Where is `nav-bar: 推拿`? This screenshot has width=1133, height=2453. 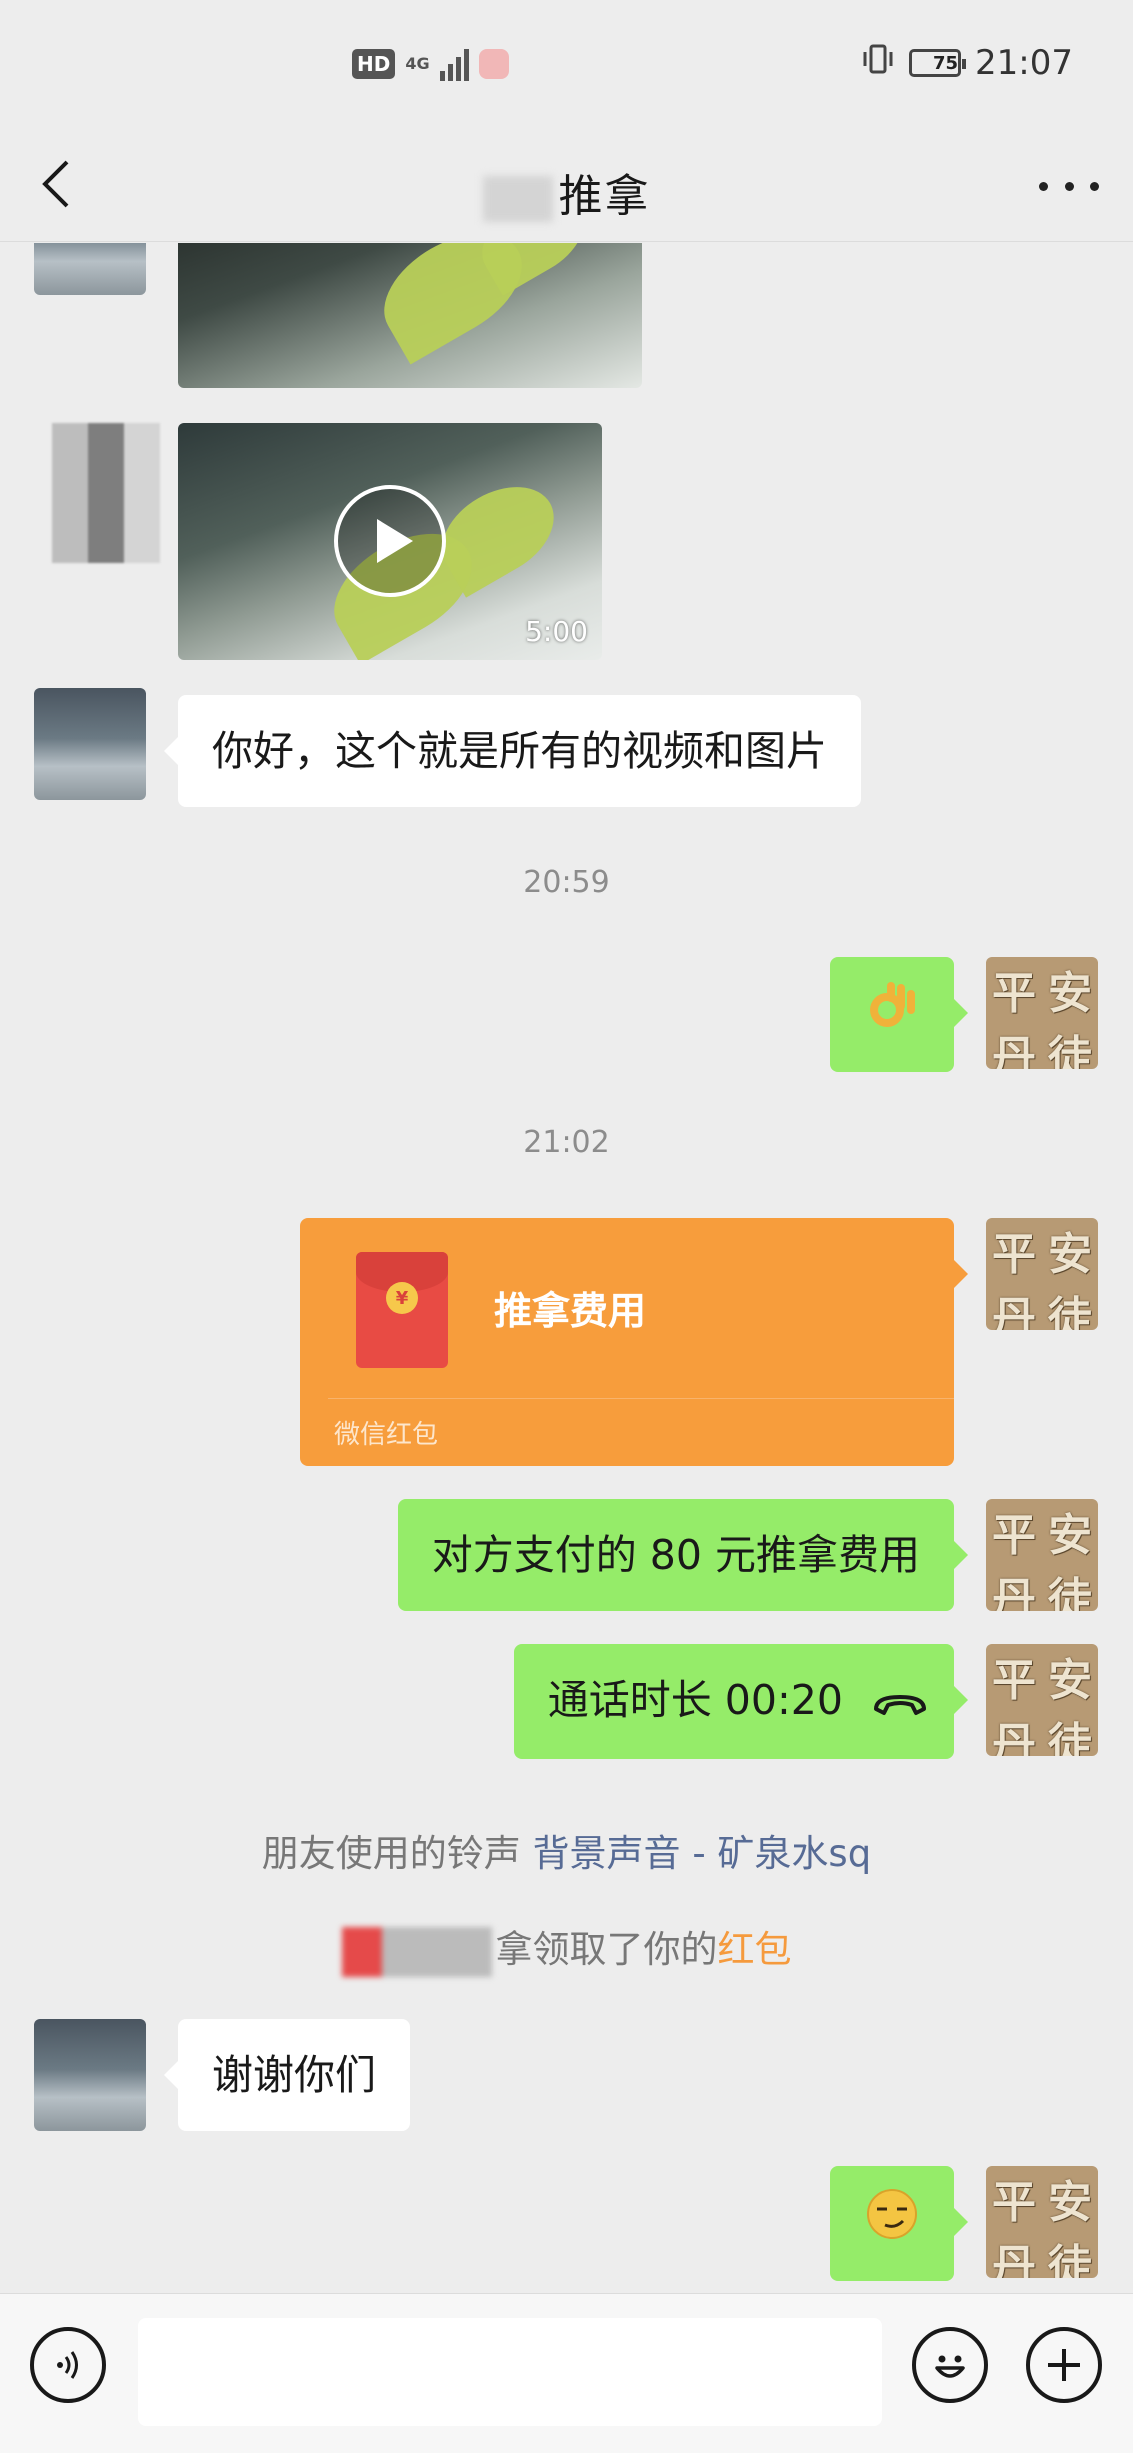 nav-bar: 推拿 is located at coordinates (566, 186).